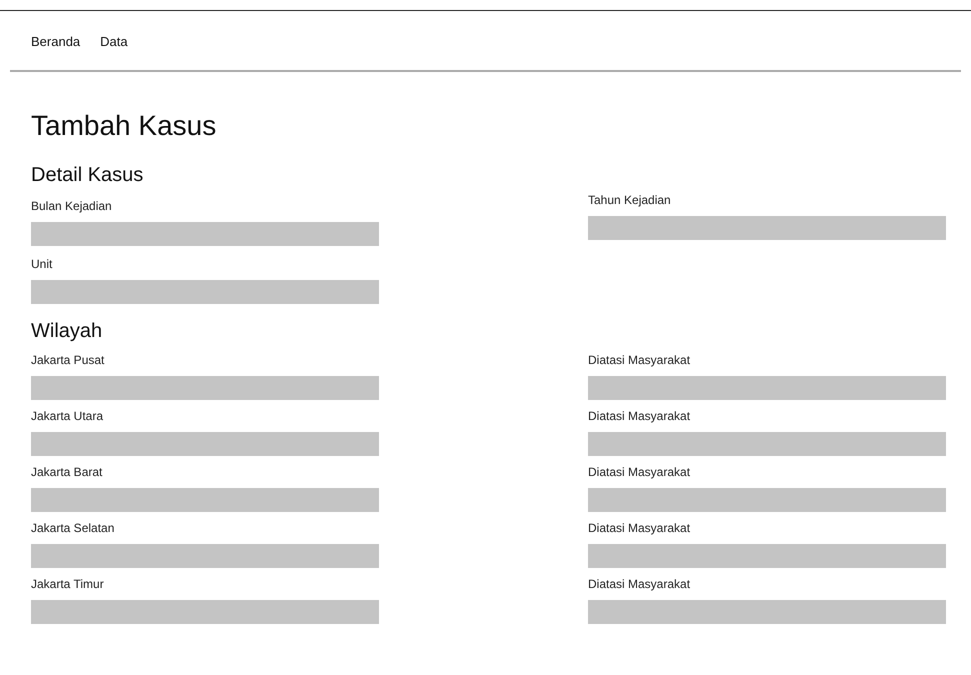 This screenshot has width=971, height=675. I want to click on nav-link: Beranda, so click(55, 42).